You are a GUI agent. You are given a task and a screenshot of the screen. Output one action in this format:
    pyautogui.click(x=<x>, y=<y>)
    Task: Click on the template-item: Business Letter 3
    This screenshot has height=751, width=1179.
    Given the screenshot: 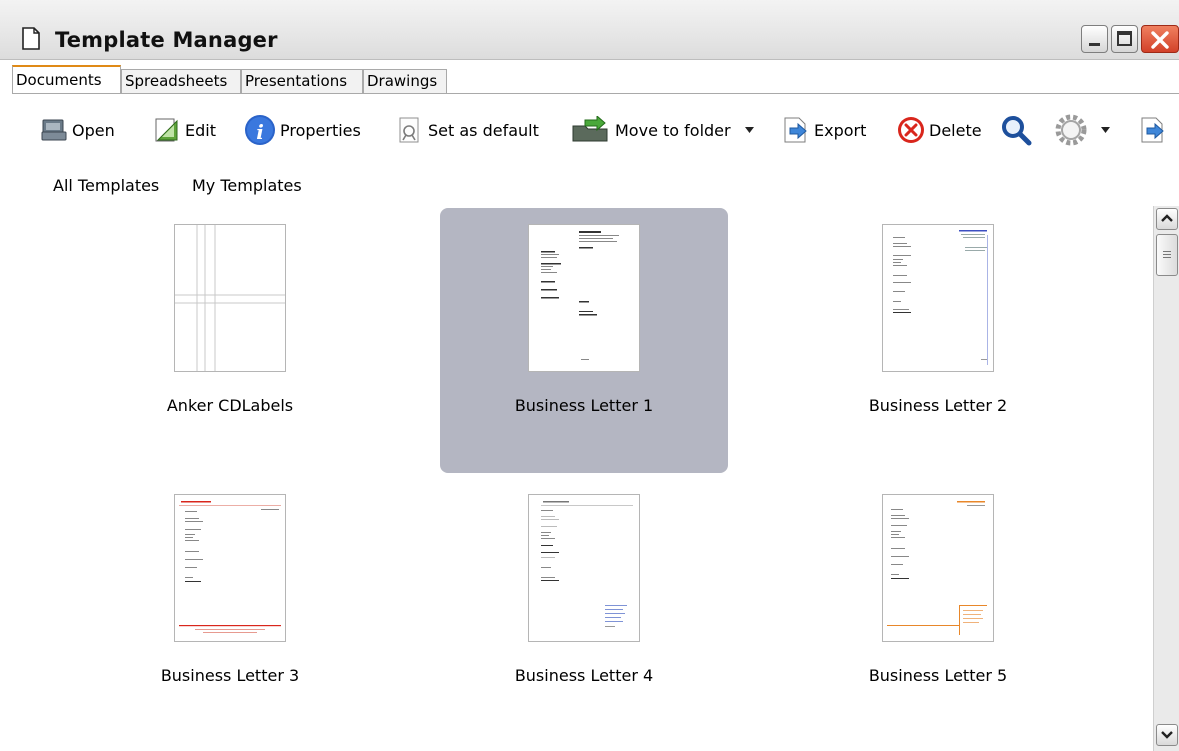 What is the action you would take?
    pyautogui.click(x=230, y=610)
    